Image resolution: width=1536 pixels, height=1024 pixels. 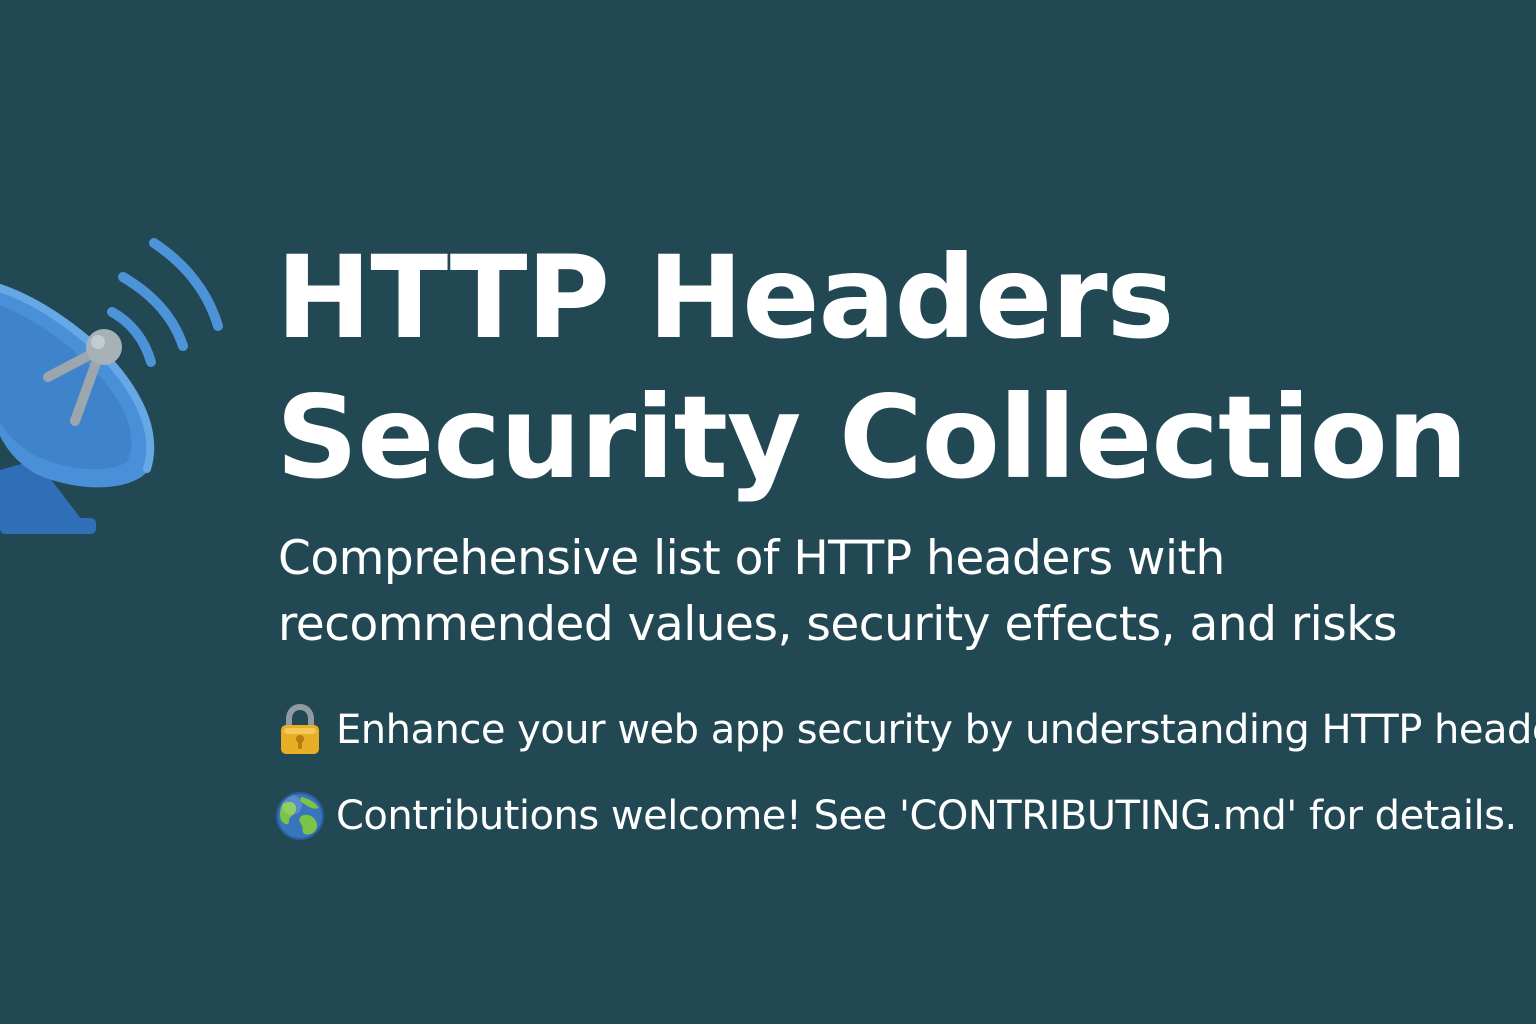 What do you see at coordinates (300, 816) in the screenshot?
I see `globe-icon` at bounding box center [300, 816].